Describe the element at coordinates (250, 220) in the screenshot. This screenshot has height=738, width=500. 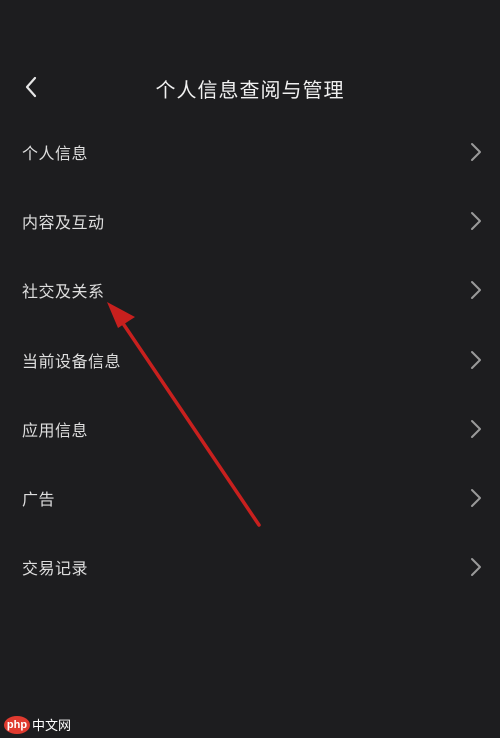
I see `menu-item-content-interaction: 内容及互动` at that location.